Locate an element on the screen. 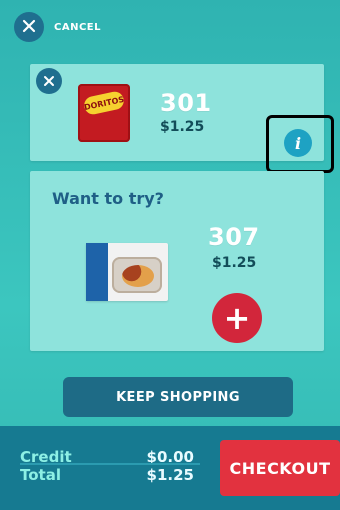  top-bar: CANCEL is located at coordinates (57, 27).